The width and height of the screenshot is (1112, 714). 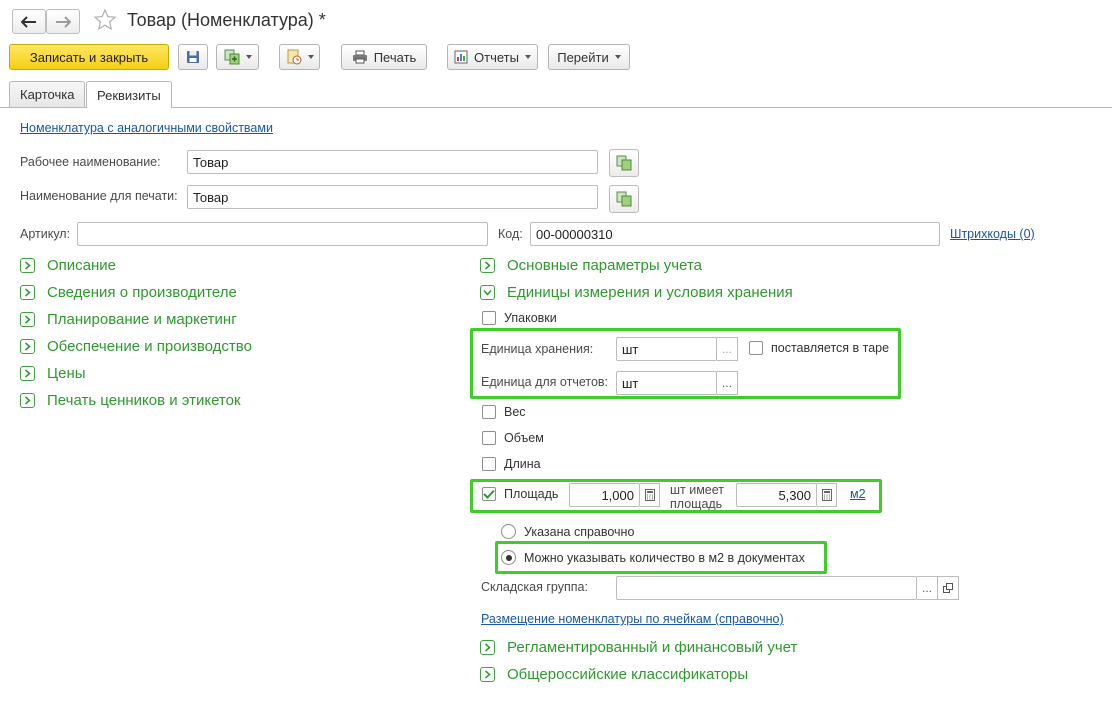 I want to click on group-prices: Цены, so click(x=53, y=373).